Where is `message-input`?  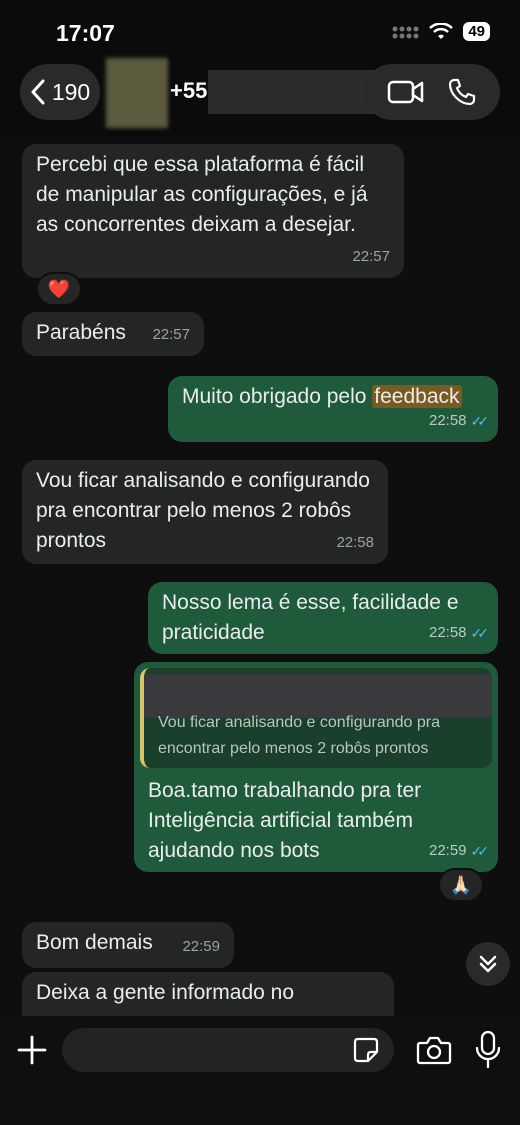 message-input is located at coordinates (228, 1050).